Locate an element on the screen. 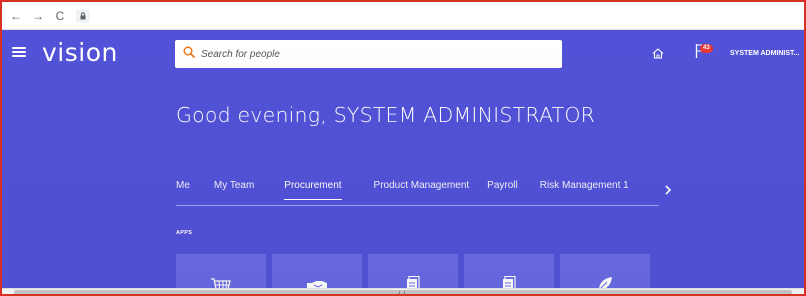 The width and height of the screenshot is (806, 296). lock-icon is located at coordinates (83, 15).